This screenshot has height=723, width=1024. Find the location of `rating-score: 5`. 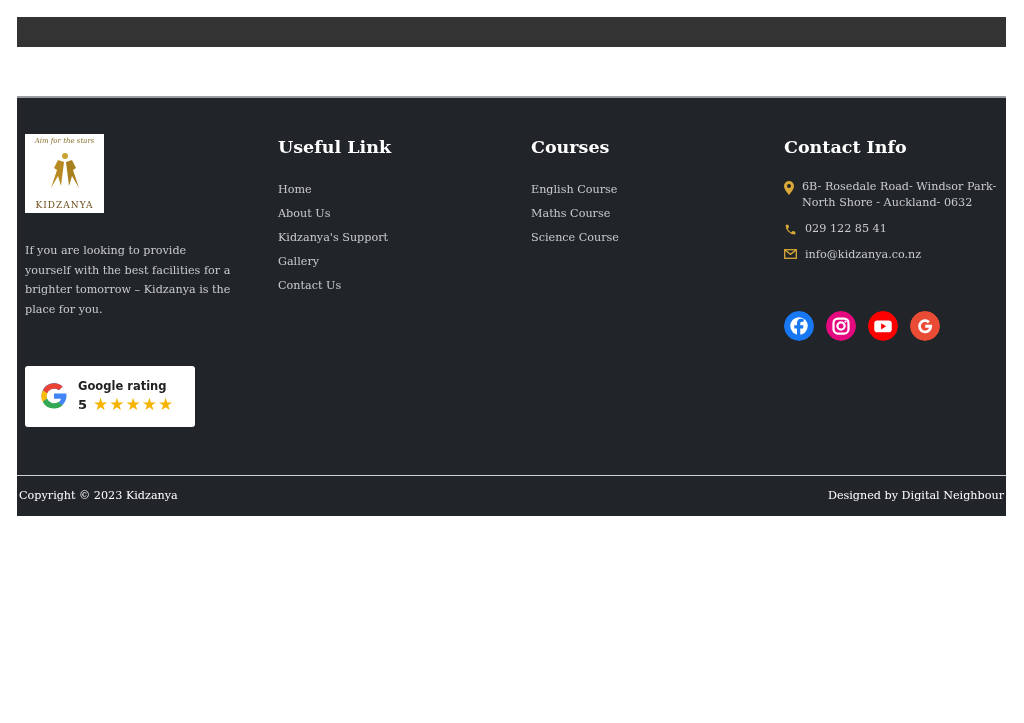

rating-score: 5 is located at coordinates (83, 405).